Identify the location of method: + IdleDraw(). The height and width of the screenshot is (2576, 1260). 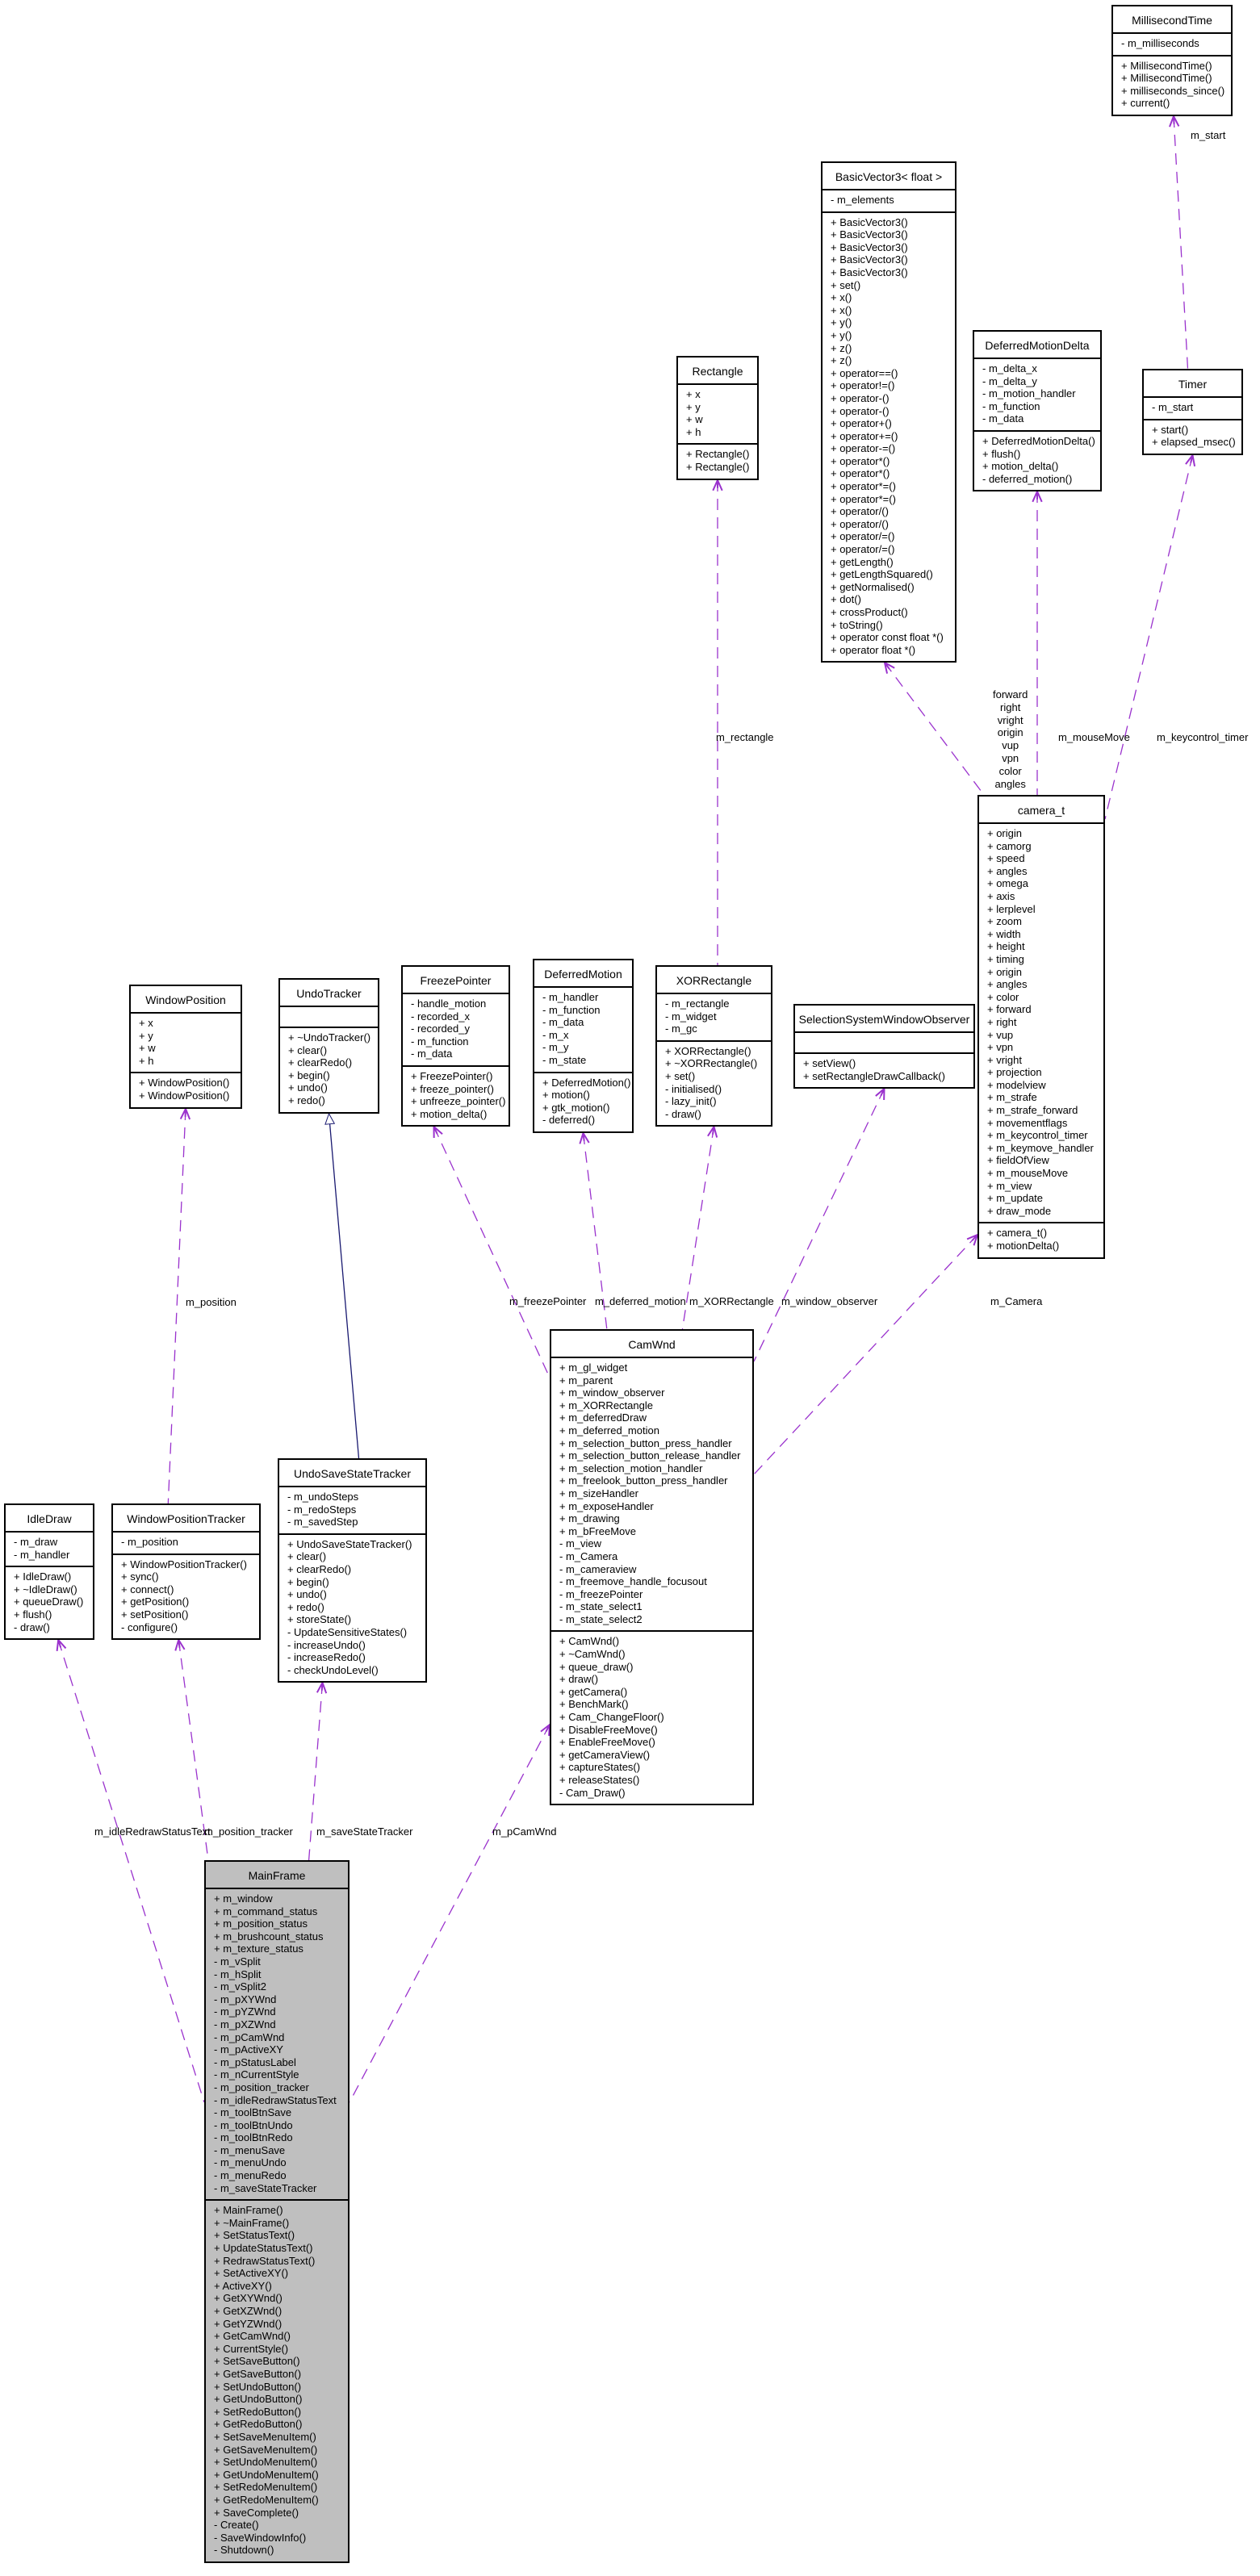
(43, 1576).